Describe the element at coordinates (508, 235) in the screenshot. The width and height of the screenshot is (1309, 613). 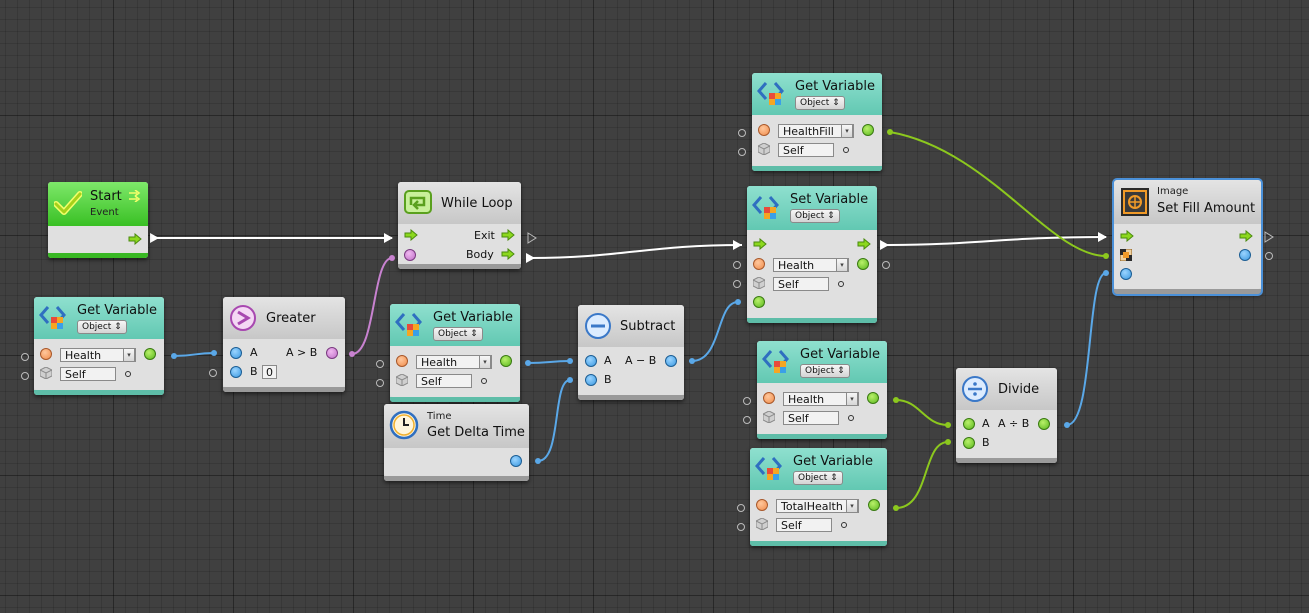
I see `exit-out-port` at that location.